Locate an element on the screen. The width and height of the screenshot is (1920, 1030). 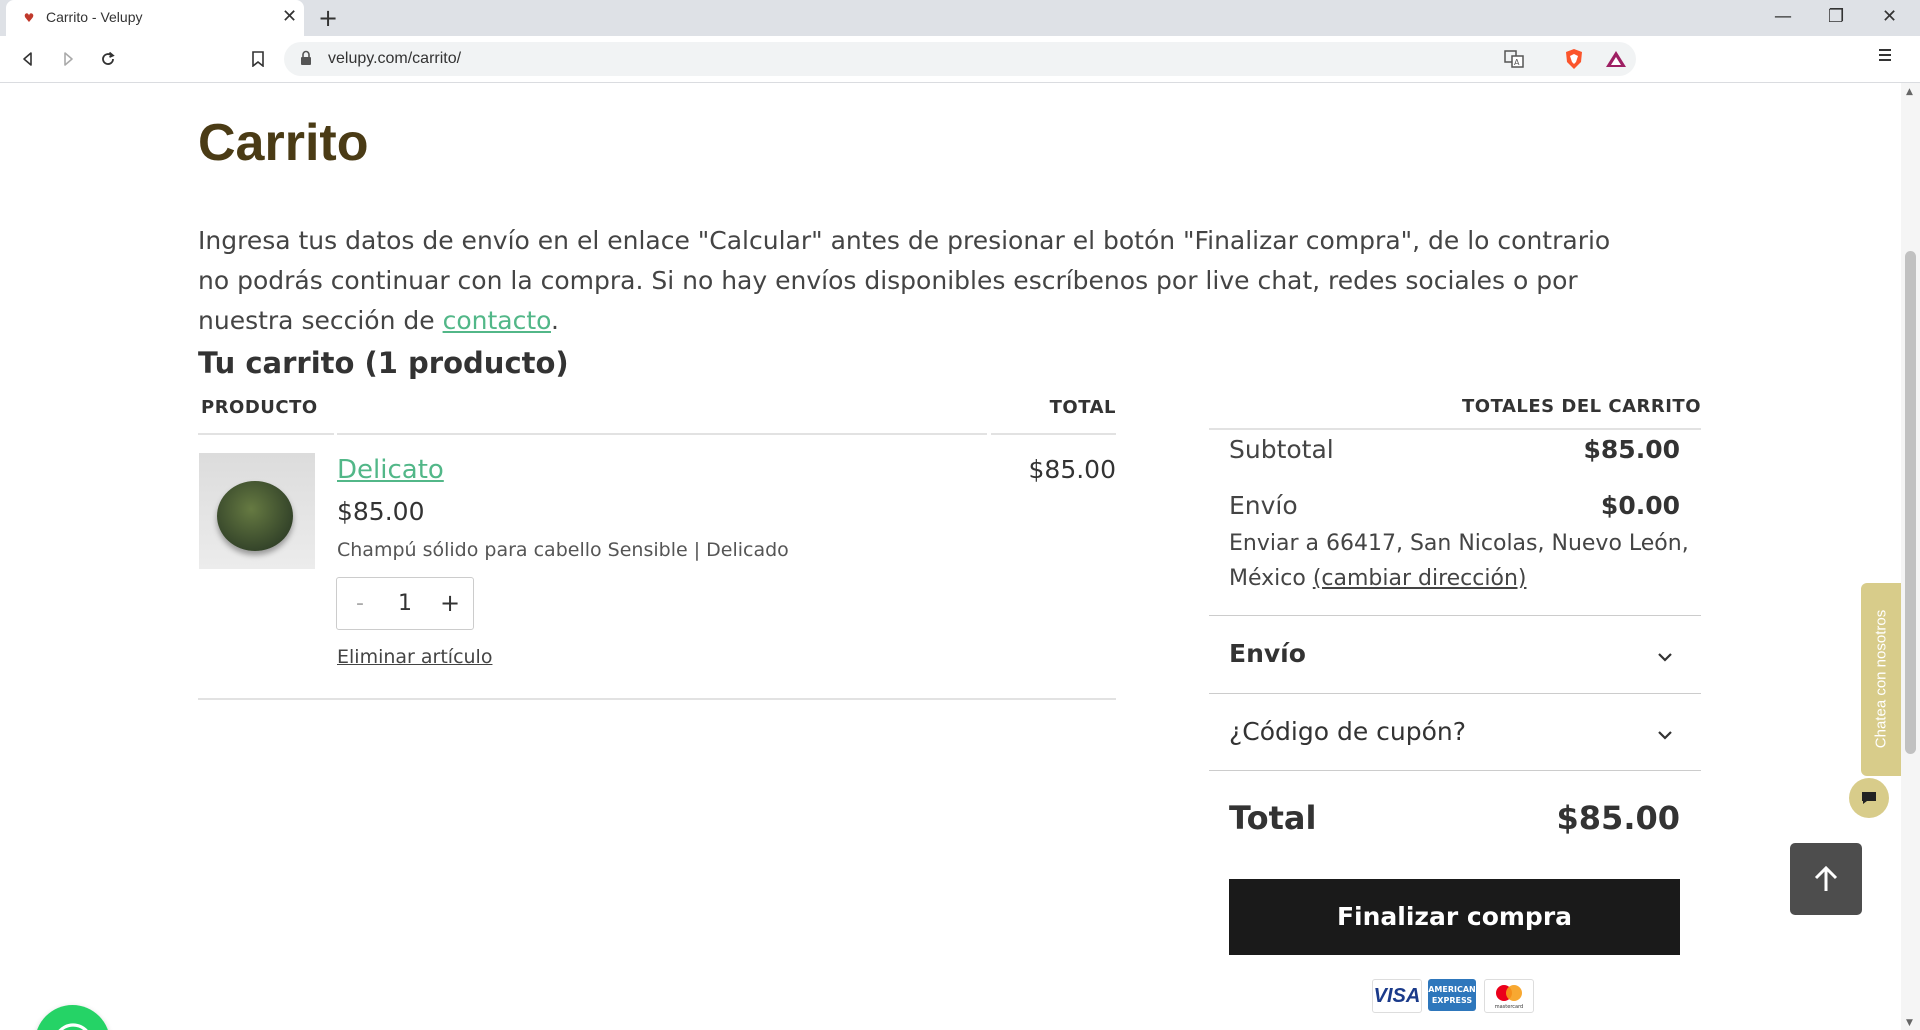
contact-link: contacto is located at coordinates (497, 320).